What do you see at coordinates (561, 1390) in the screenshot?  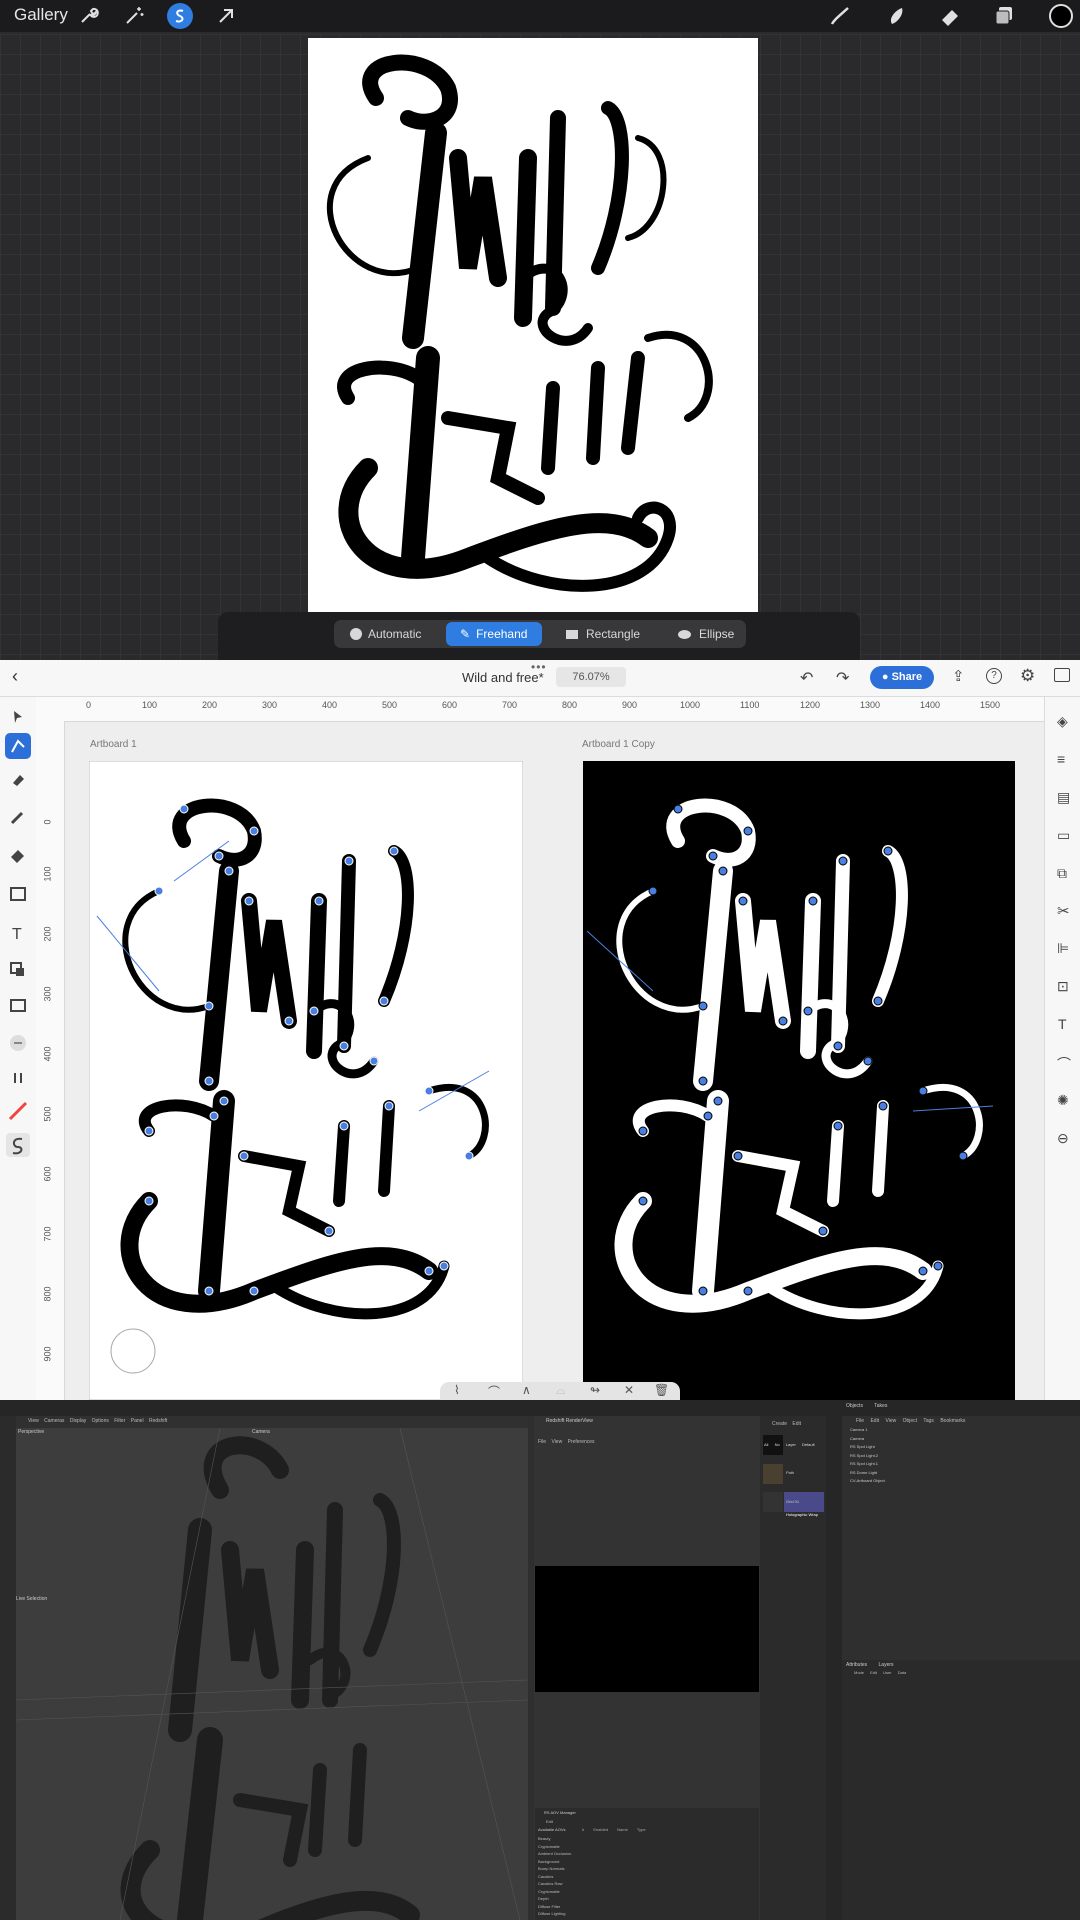 I see `asymmetric-node-icon: ⌓` at bounding box center [561, 1390].